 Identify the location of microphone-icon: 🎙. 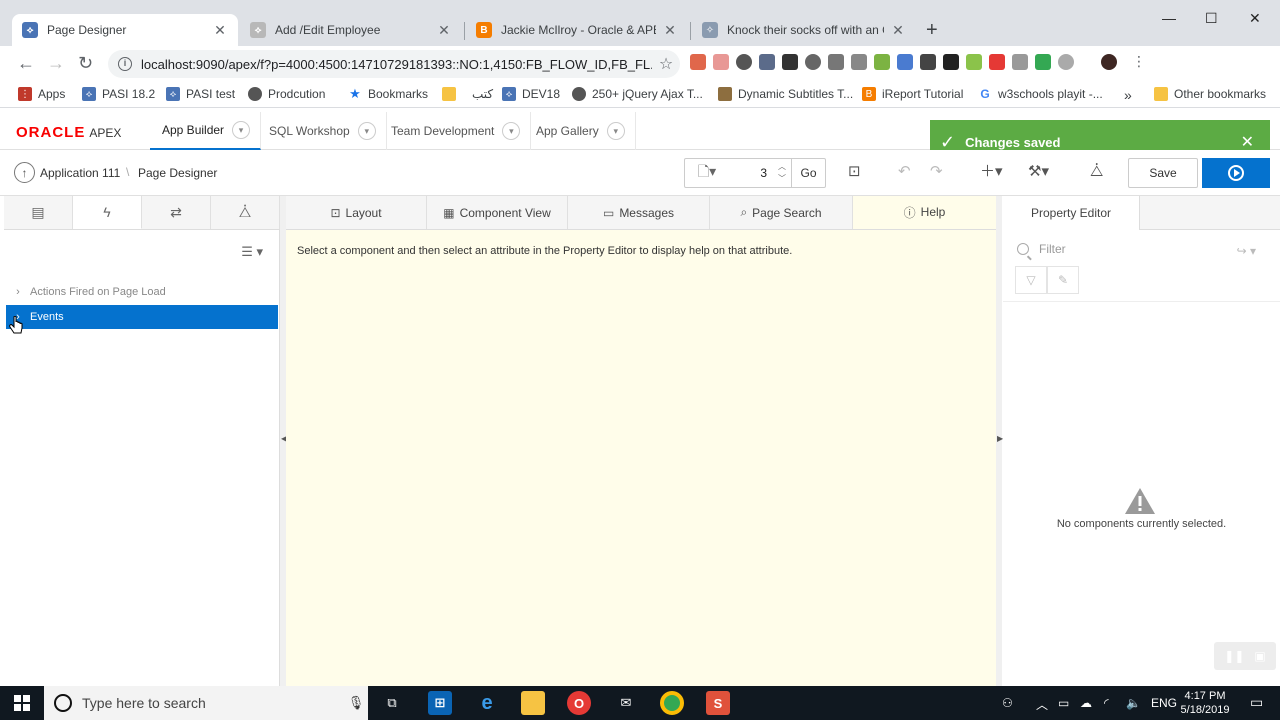
(356, 703).